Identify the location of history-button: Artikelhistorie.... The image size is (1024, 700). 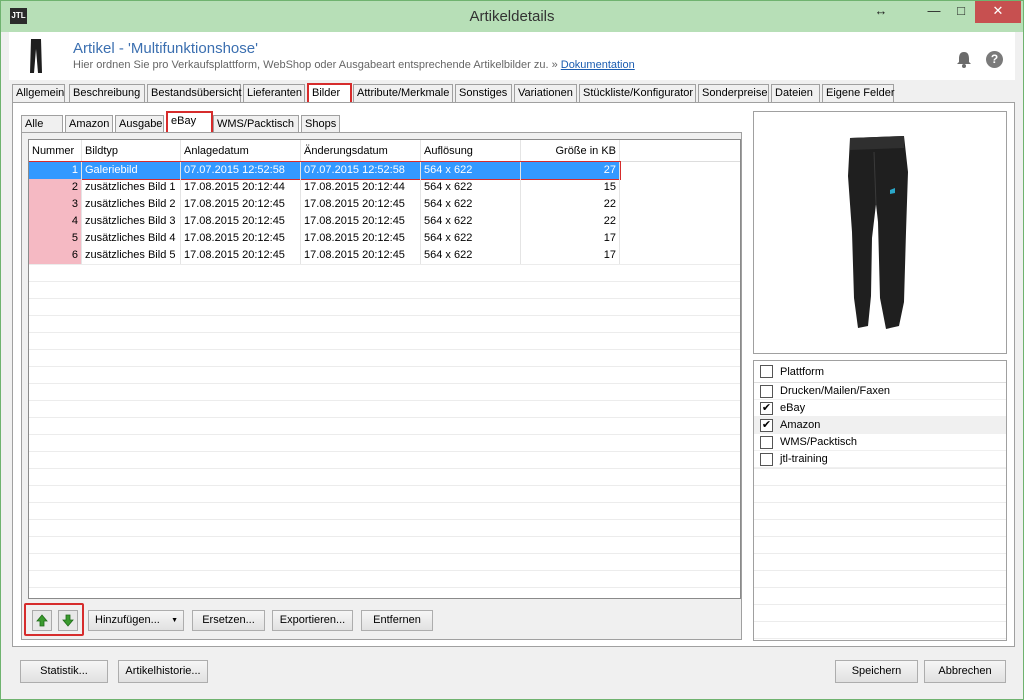
(163, 671).